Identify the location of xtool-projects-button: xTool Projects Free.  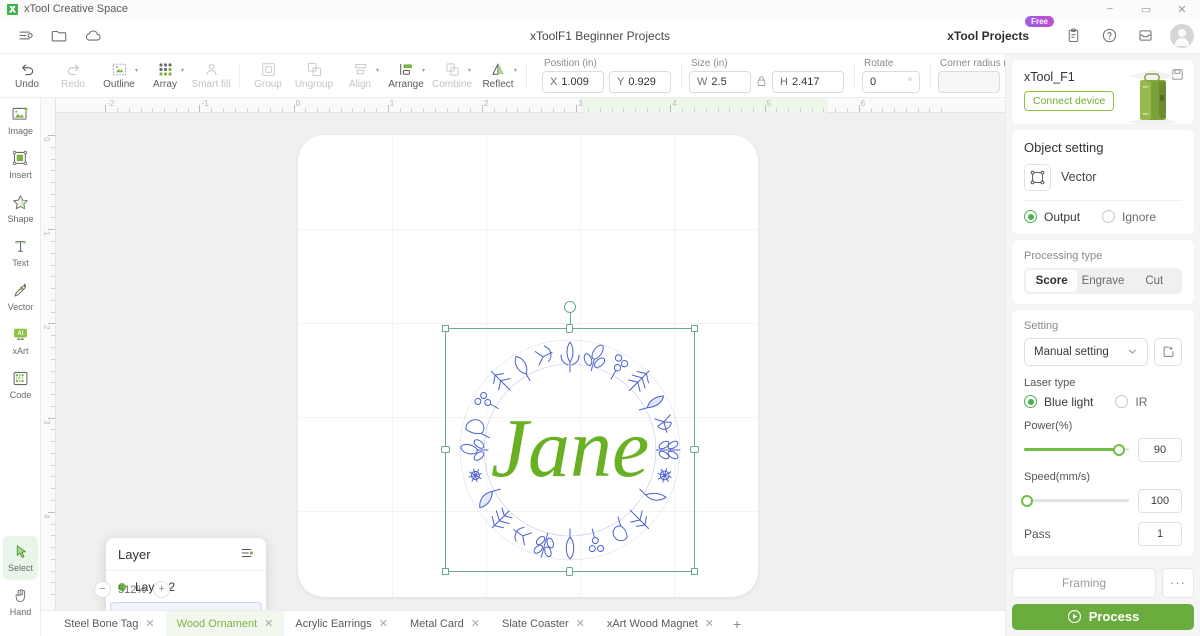
(992, 32).